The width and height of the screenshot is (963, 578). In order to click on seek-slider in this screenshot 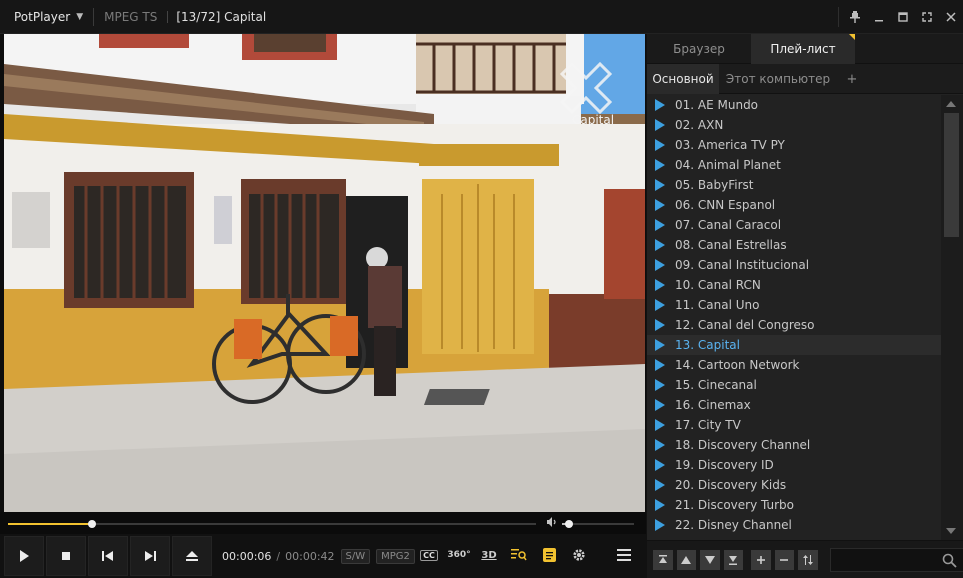, I will do `click(272, 524)`.